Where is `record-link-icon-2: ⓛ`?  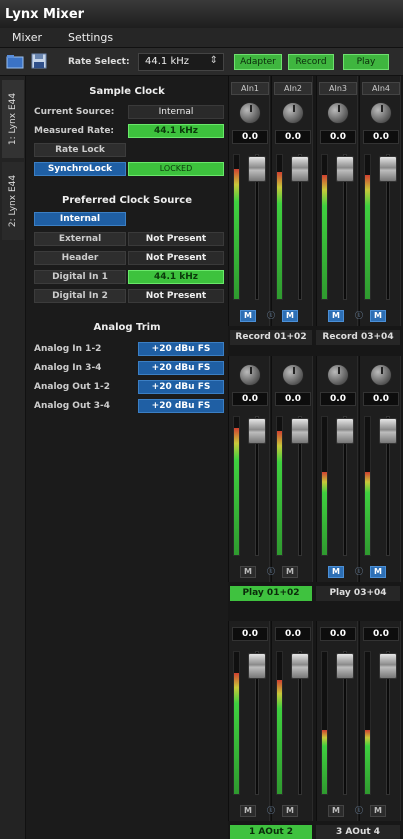 record-link-icon-2: ⓛ is located at coordinates (359, 316).